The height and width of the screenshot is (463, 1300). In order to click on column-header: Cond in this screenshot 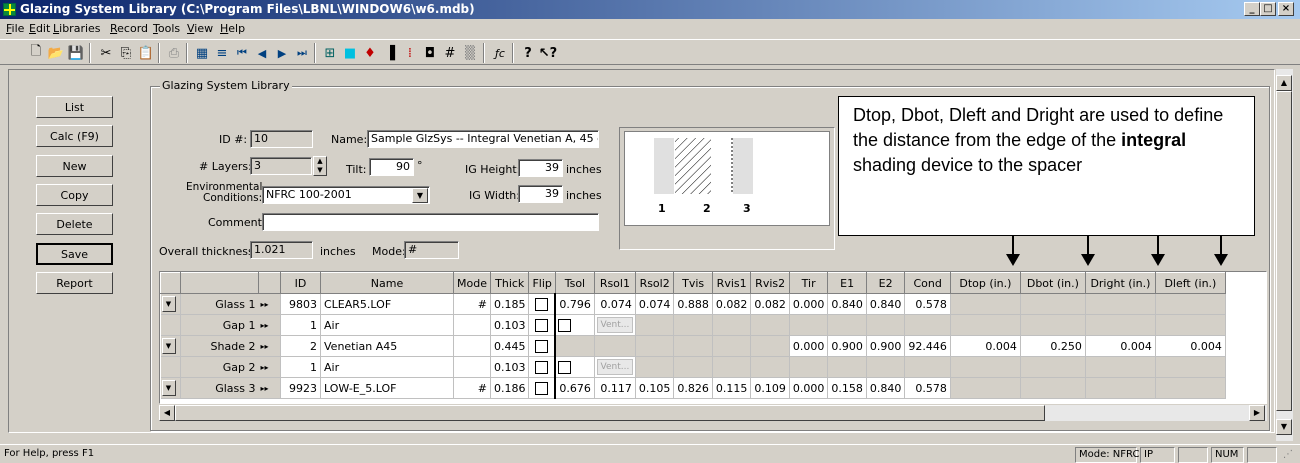, I will do `click(927, 283)`.